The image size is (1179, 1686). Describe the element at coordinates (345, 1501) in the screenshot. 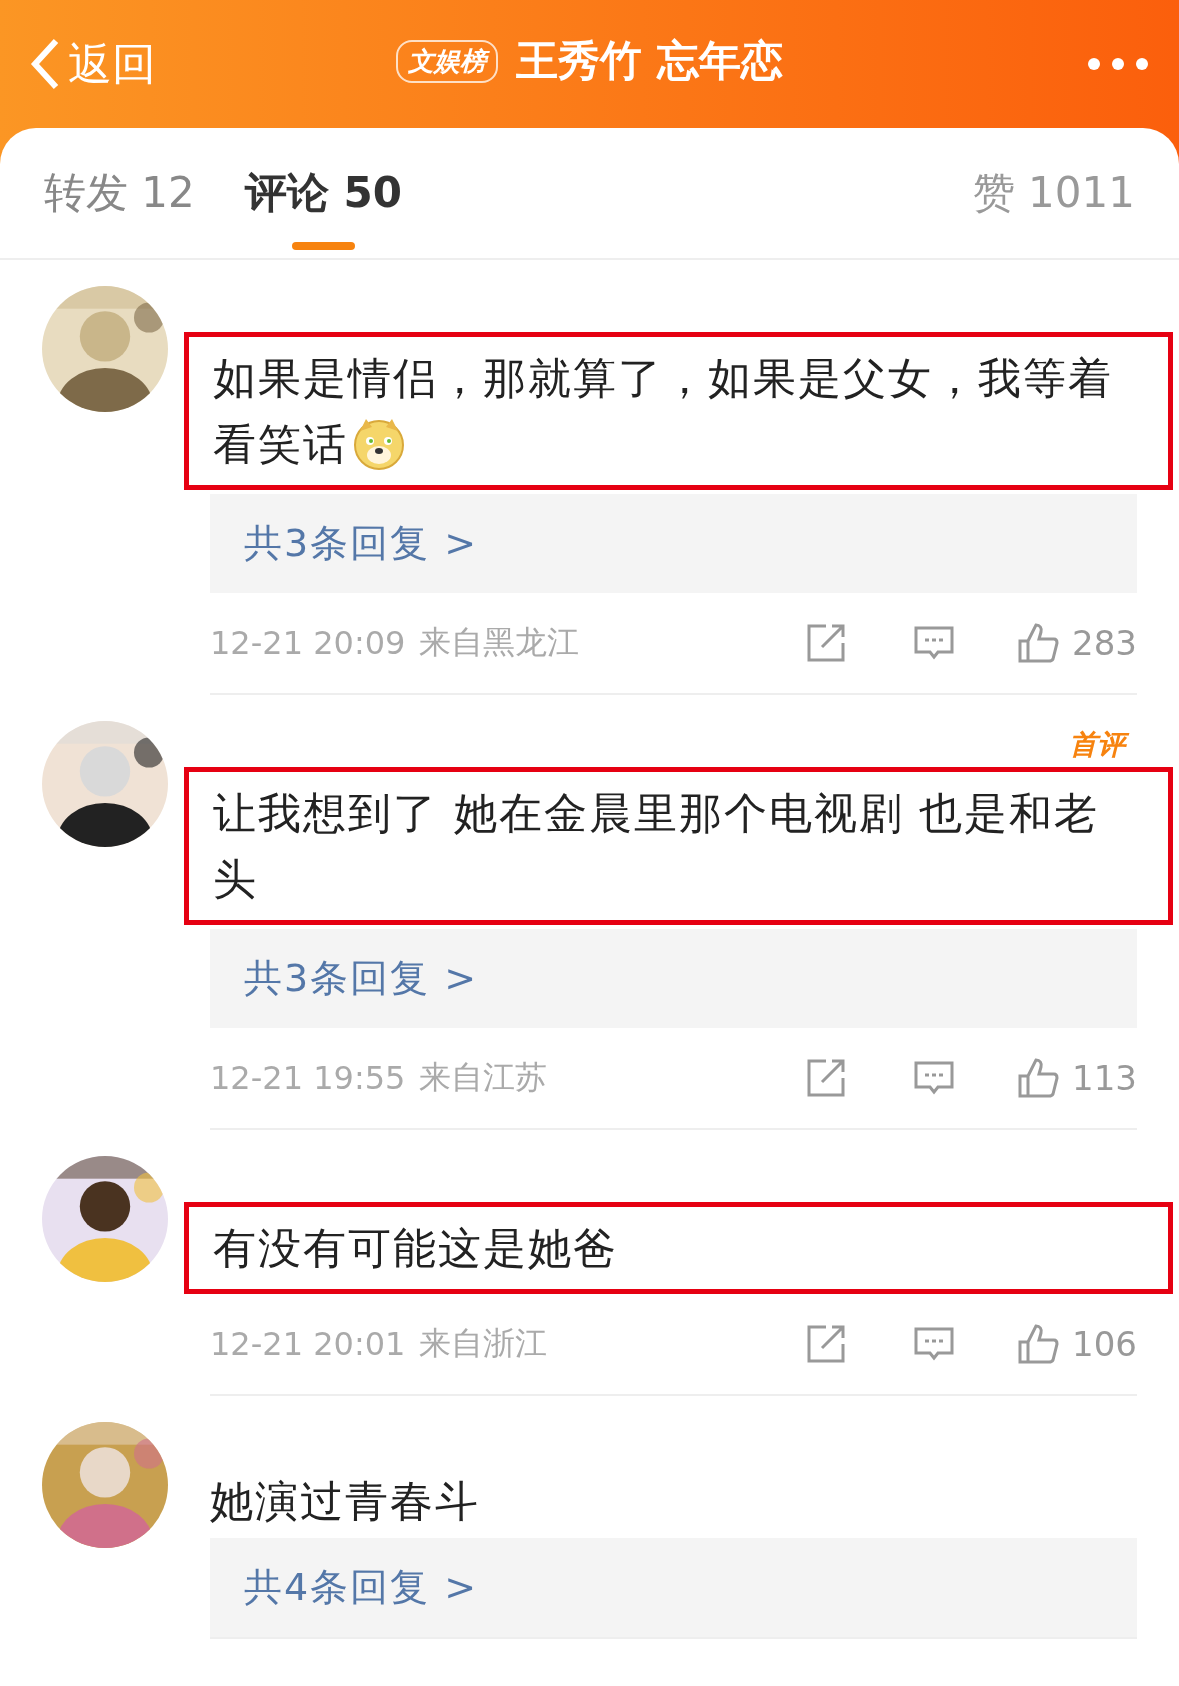

I see `comment-text: 她演过青春斗` at that location.